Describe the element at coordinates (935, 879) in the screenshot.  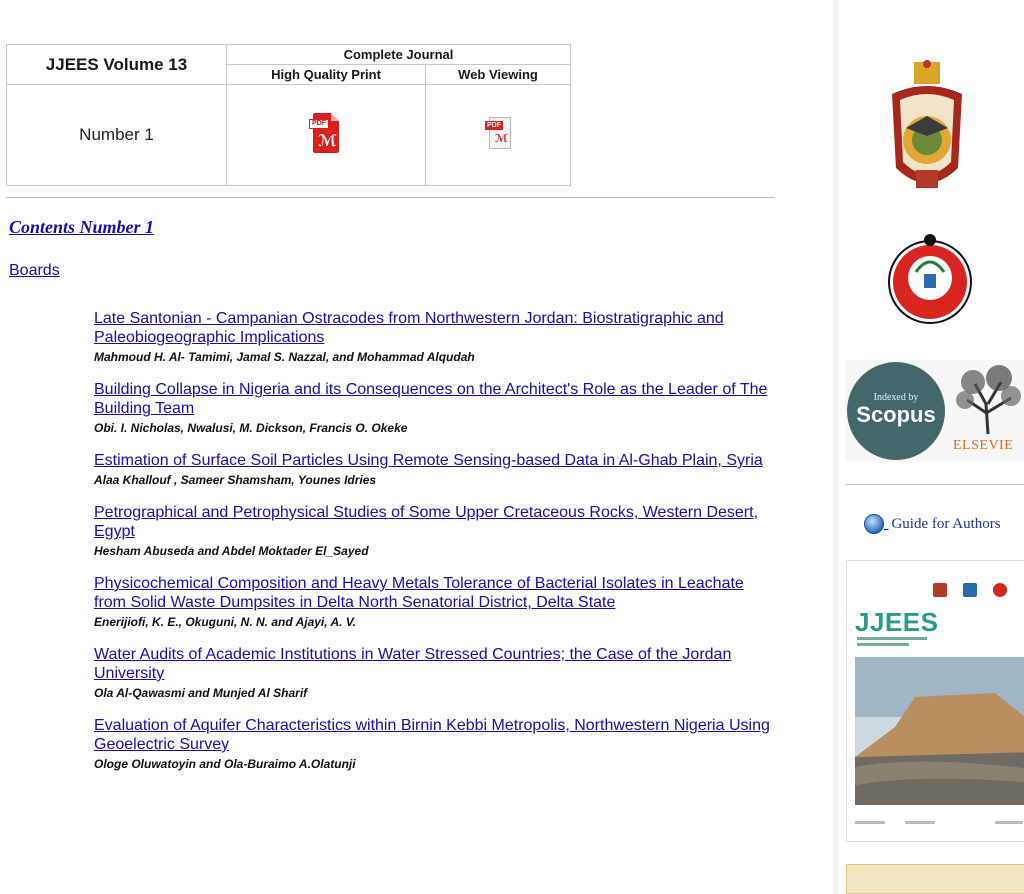
I see `certificate-banner` at that location.